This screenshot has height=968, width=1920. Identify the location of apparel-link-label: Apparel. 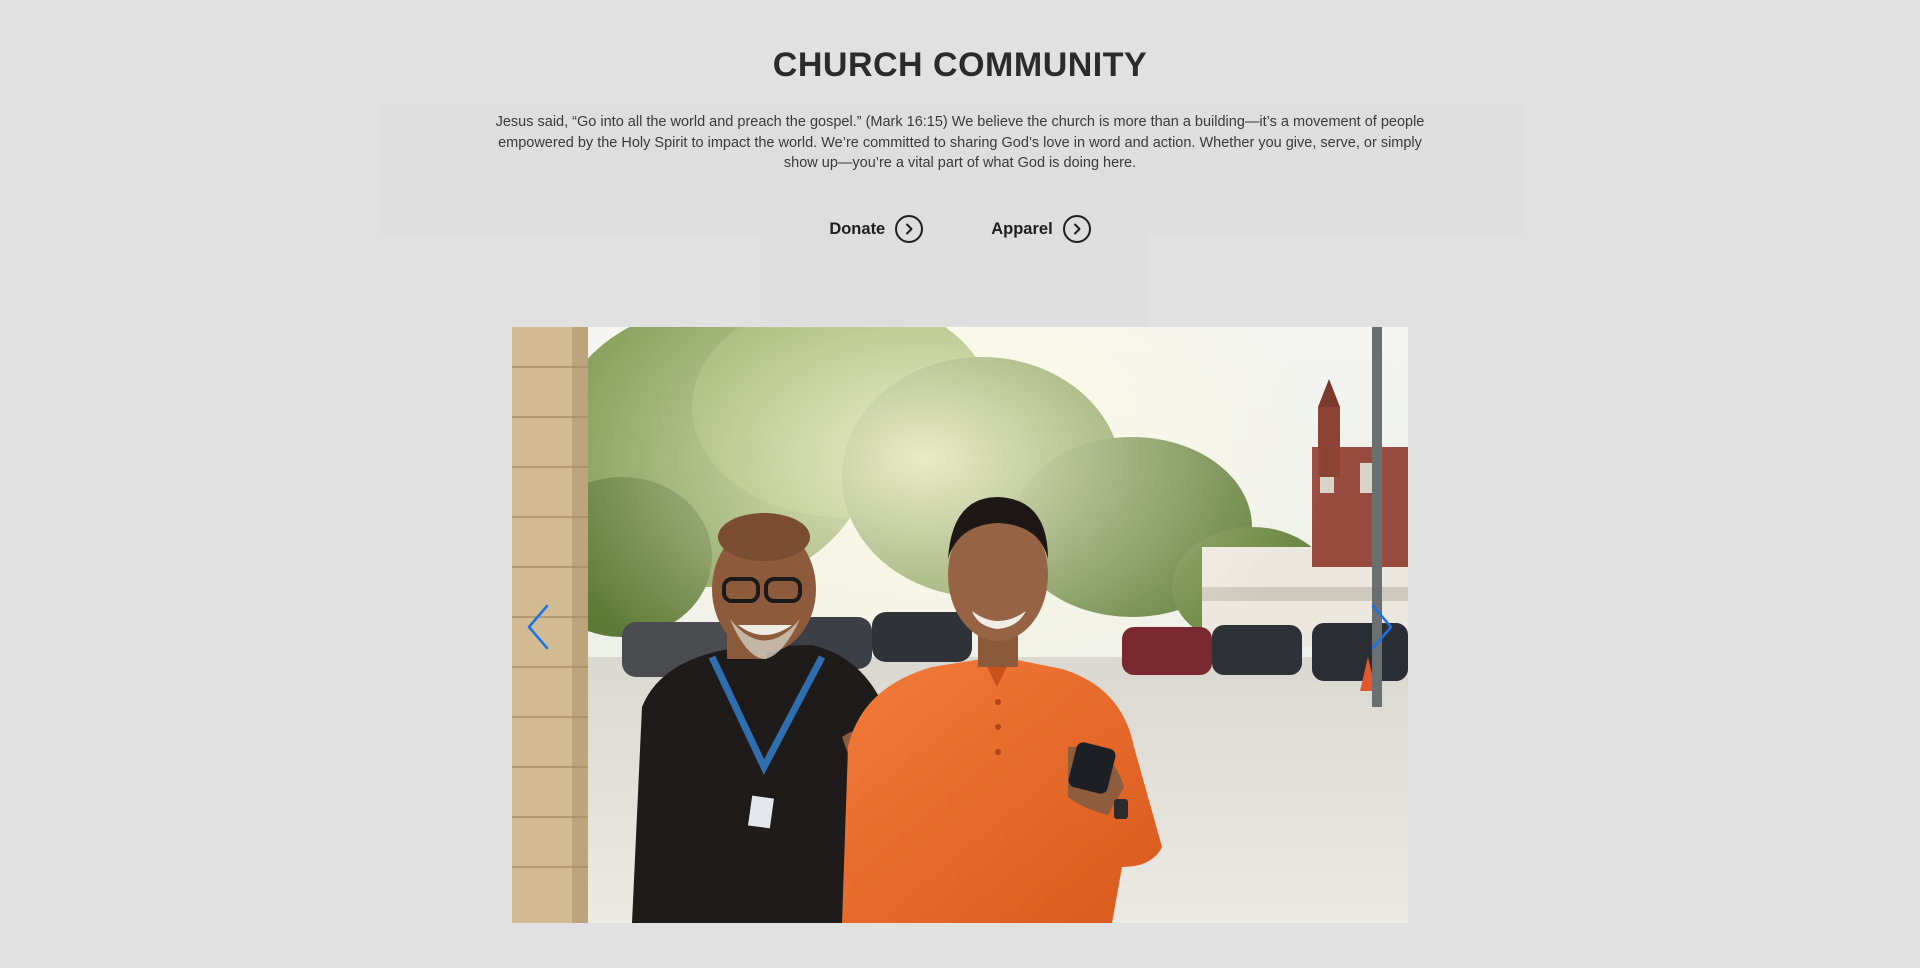
(1022, 228).